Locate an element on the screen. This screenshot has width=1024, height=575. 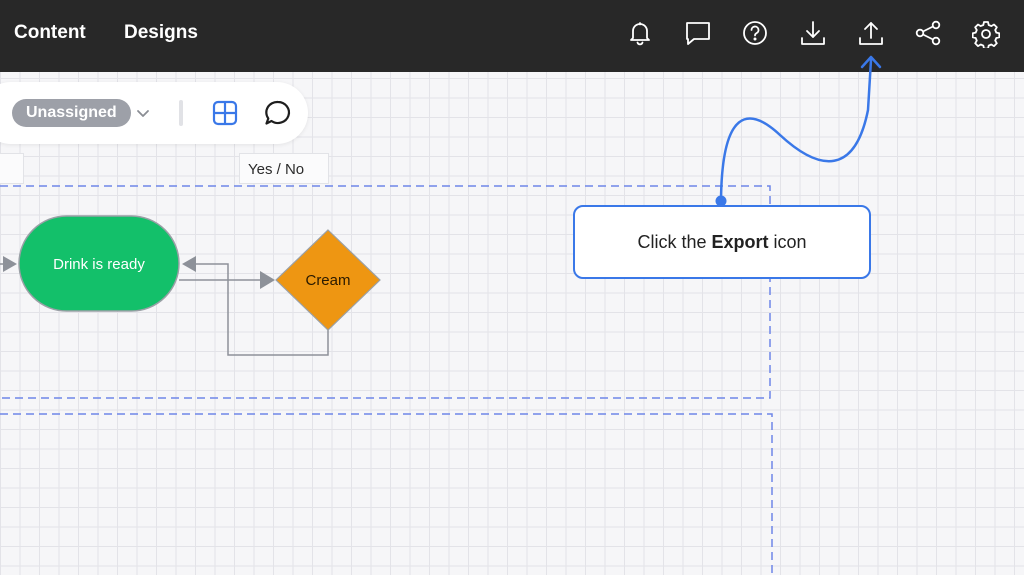
connector-loop-back is located at coordinates (262, 309).